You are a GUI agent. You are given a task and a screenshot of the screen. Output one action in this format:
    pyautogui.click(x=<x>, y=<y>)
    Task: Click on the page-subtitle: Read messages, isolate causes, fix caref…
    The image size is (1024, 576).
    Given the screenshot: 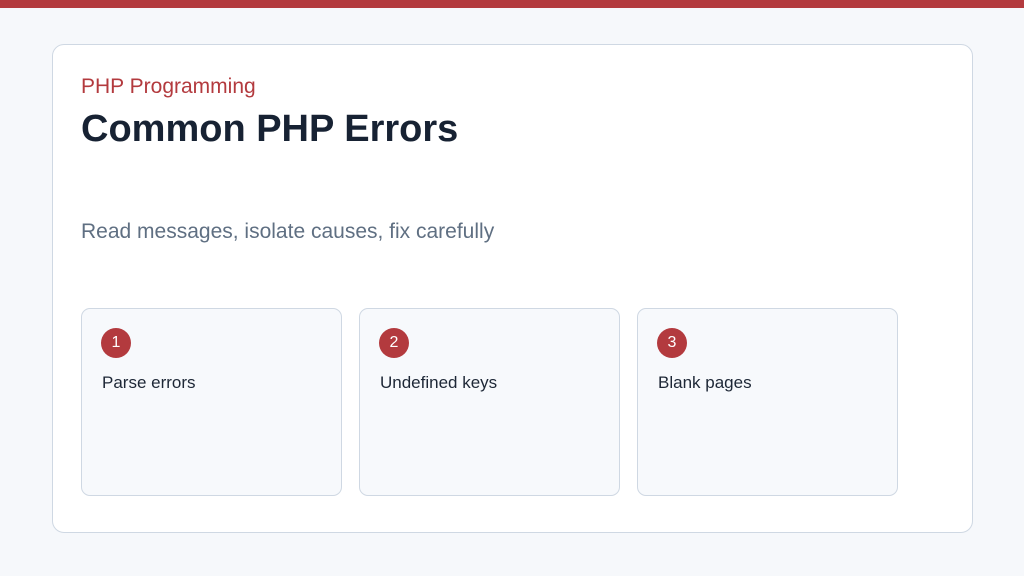 What is the action you would take?
    pyautogui.click(x=288, y=231)
    